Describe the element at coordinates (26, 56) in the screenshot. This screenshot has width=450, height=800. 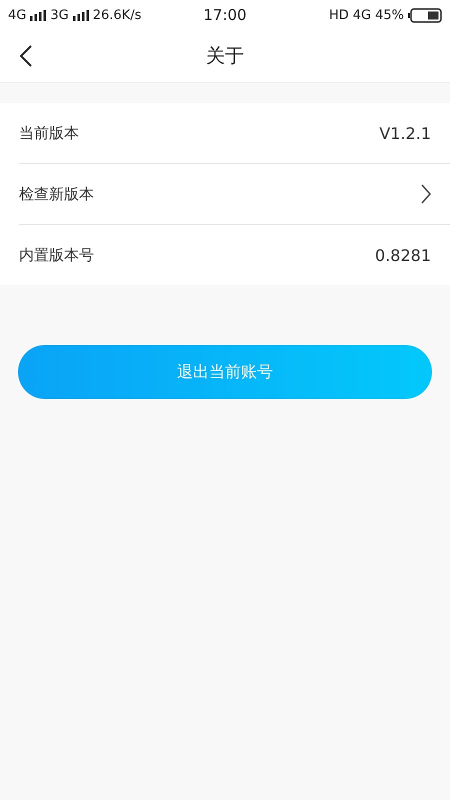
I see `back-icon` at that location.